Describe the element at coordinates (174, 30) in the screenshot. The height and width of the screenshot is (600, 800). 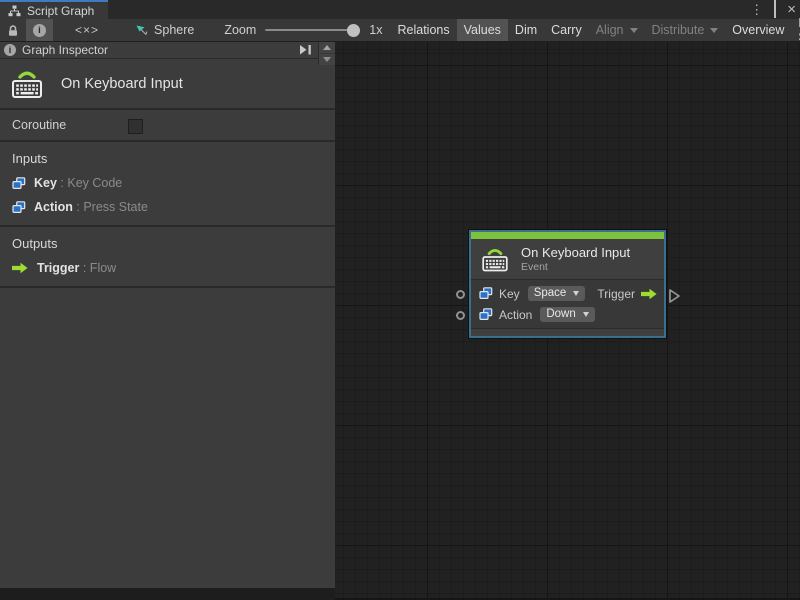
I see `graph-owner-label: Sphere` at that location.